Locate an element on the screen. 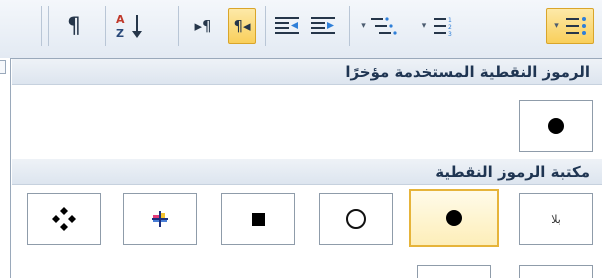 The width and height of the screenshot is (602, 278). increase-indent-button is located at coordinates (323, 26).